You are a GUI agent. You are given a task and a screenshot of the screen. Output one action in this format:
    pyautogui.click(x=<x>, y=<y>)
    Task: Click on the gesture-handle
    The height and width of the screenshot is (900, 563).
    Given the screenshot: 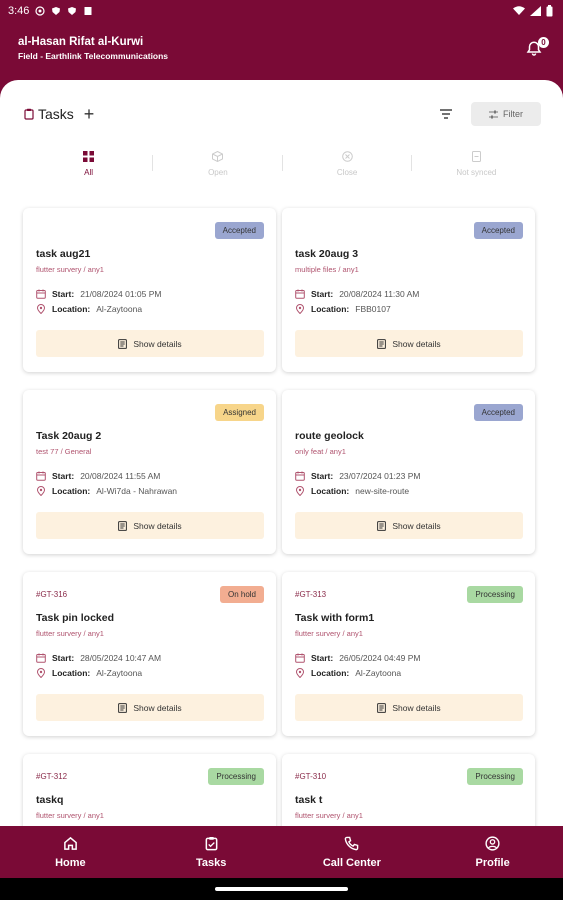 What is the action you would take?
    pyautogui.click(x=281, y=889)
    